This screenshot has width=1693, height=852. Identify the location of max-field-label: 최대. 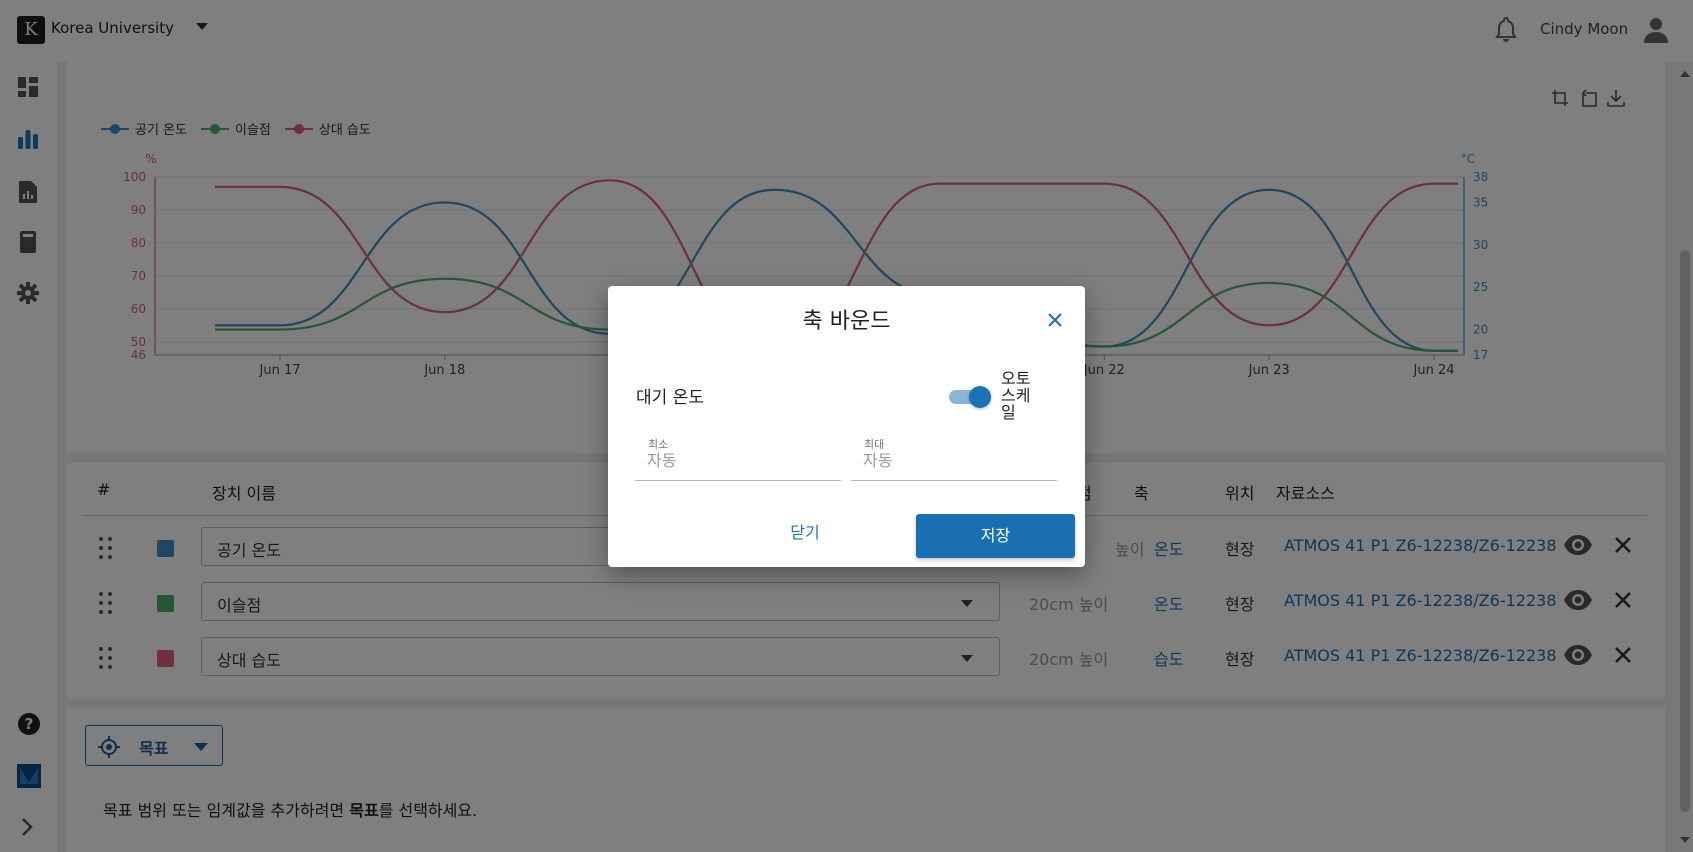
(874, 444).